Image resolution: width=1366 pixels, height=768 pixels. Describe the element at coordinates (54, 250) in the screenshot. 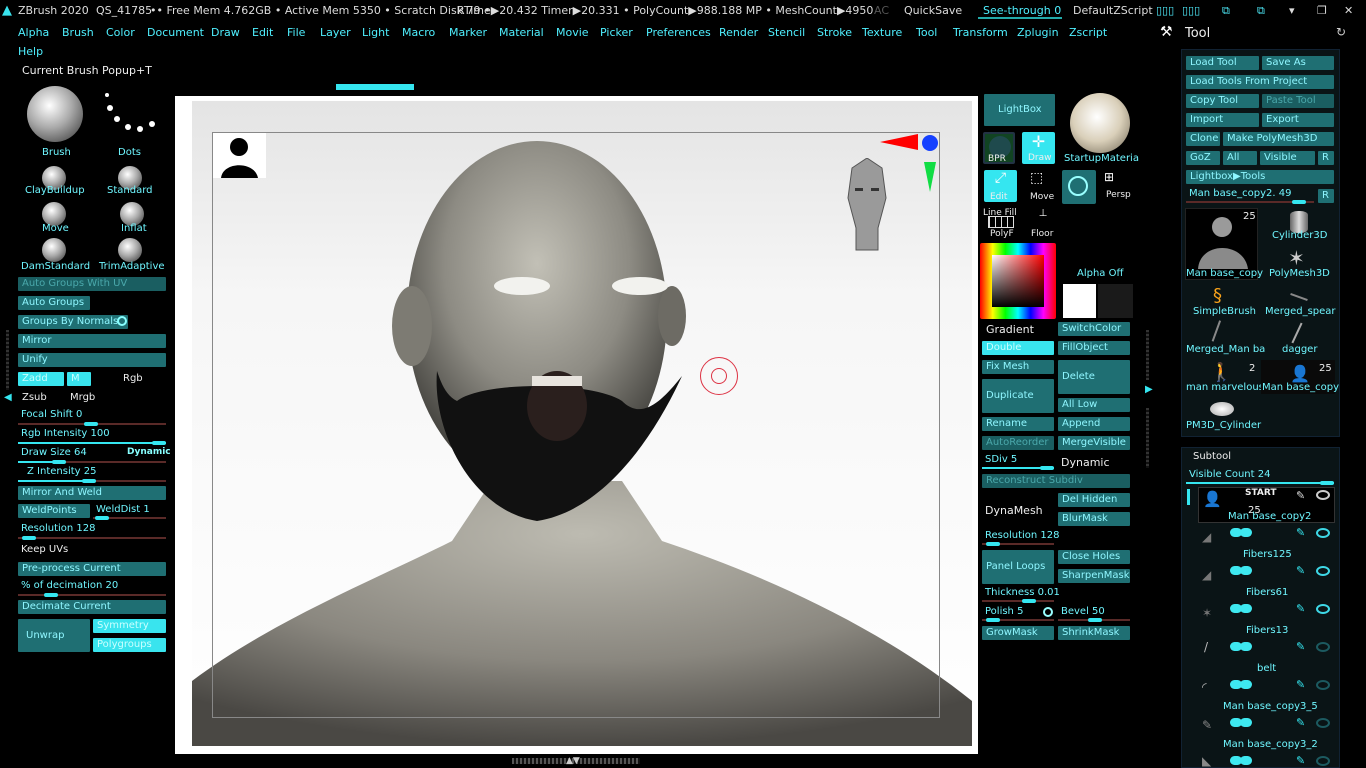

I see `damstandard-brush-icon` at that location.